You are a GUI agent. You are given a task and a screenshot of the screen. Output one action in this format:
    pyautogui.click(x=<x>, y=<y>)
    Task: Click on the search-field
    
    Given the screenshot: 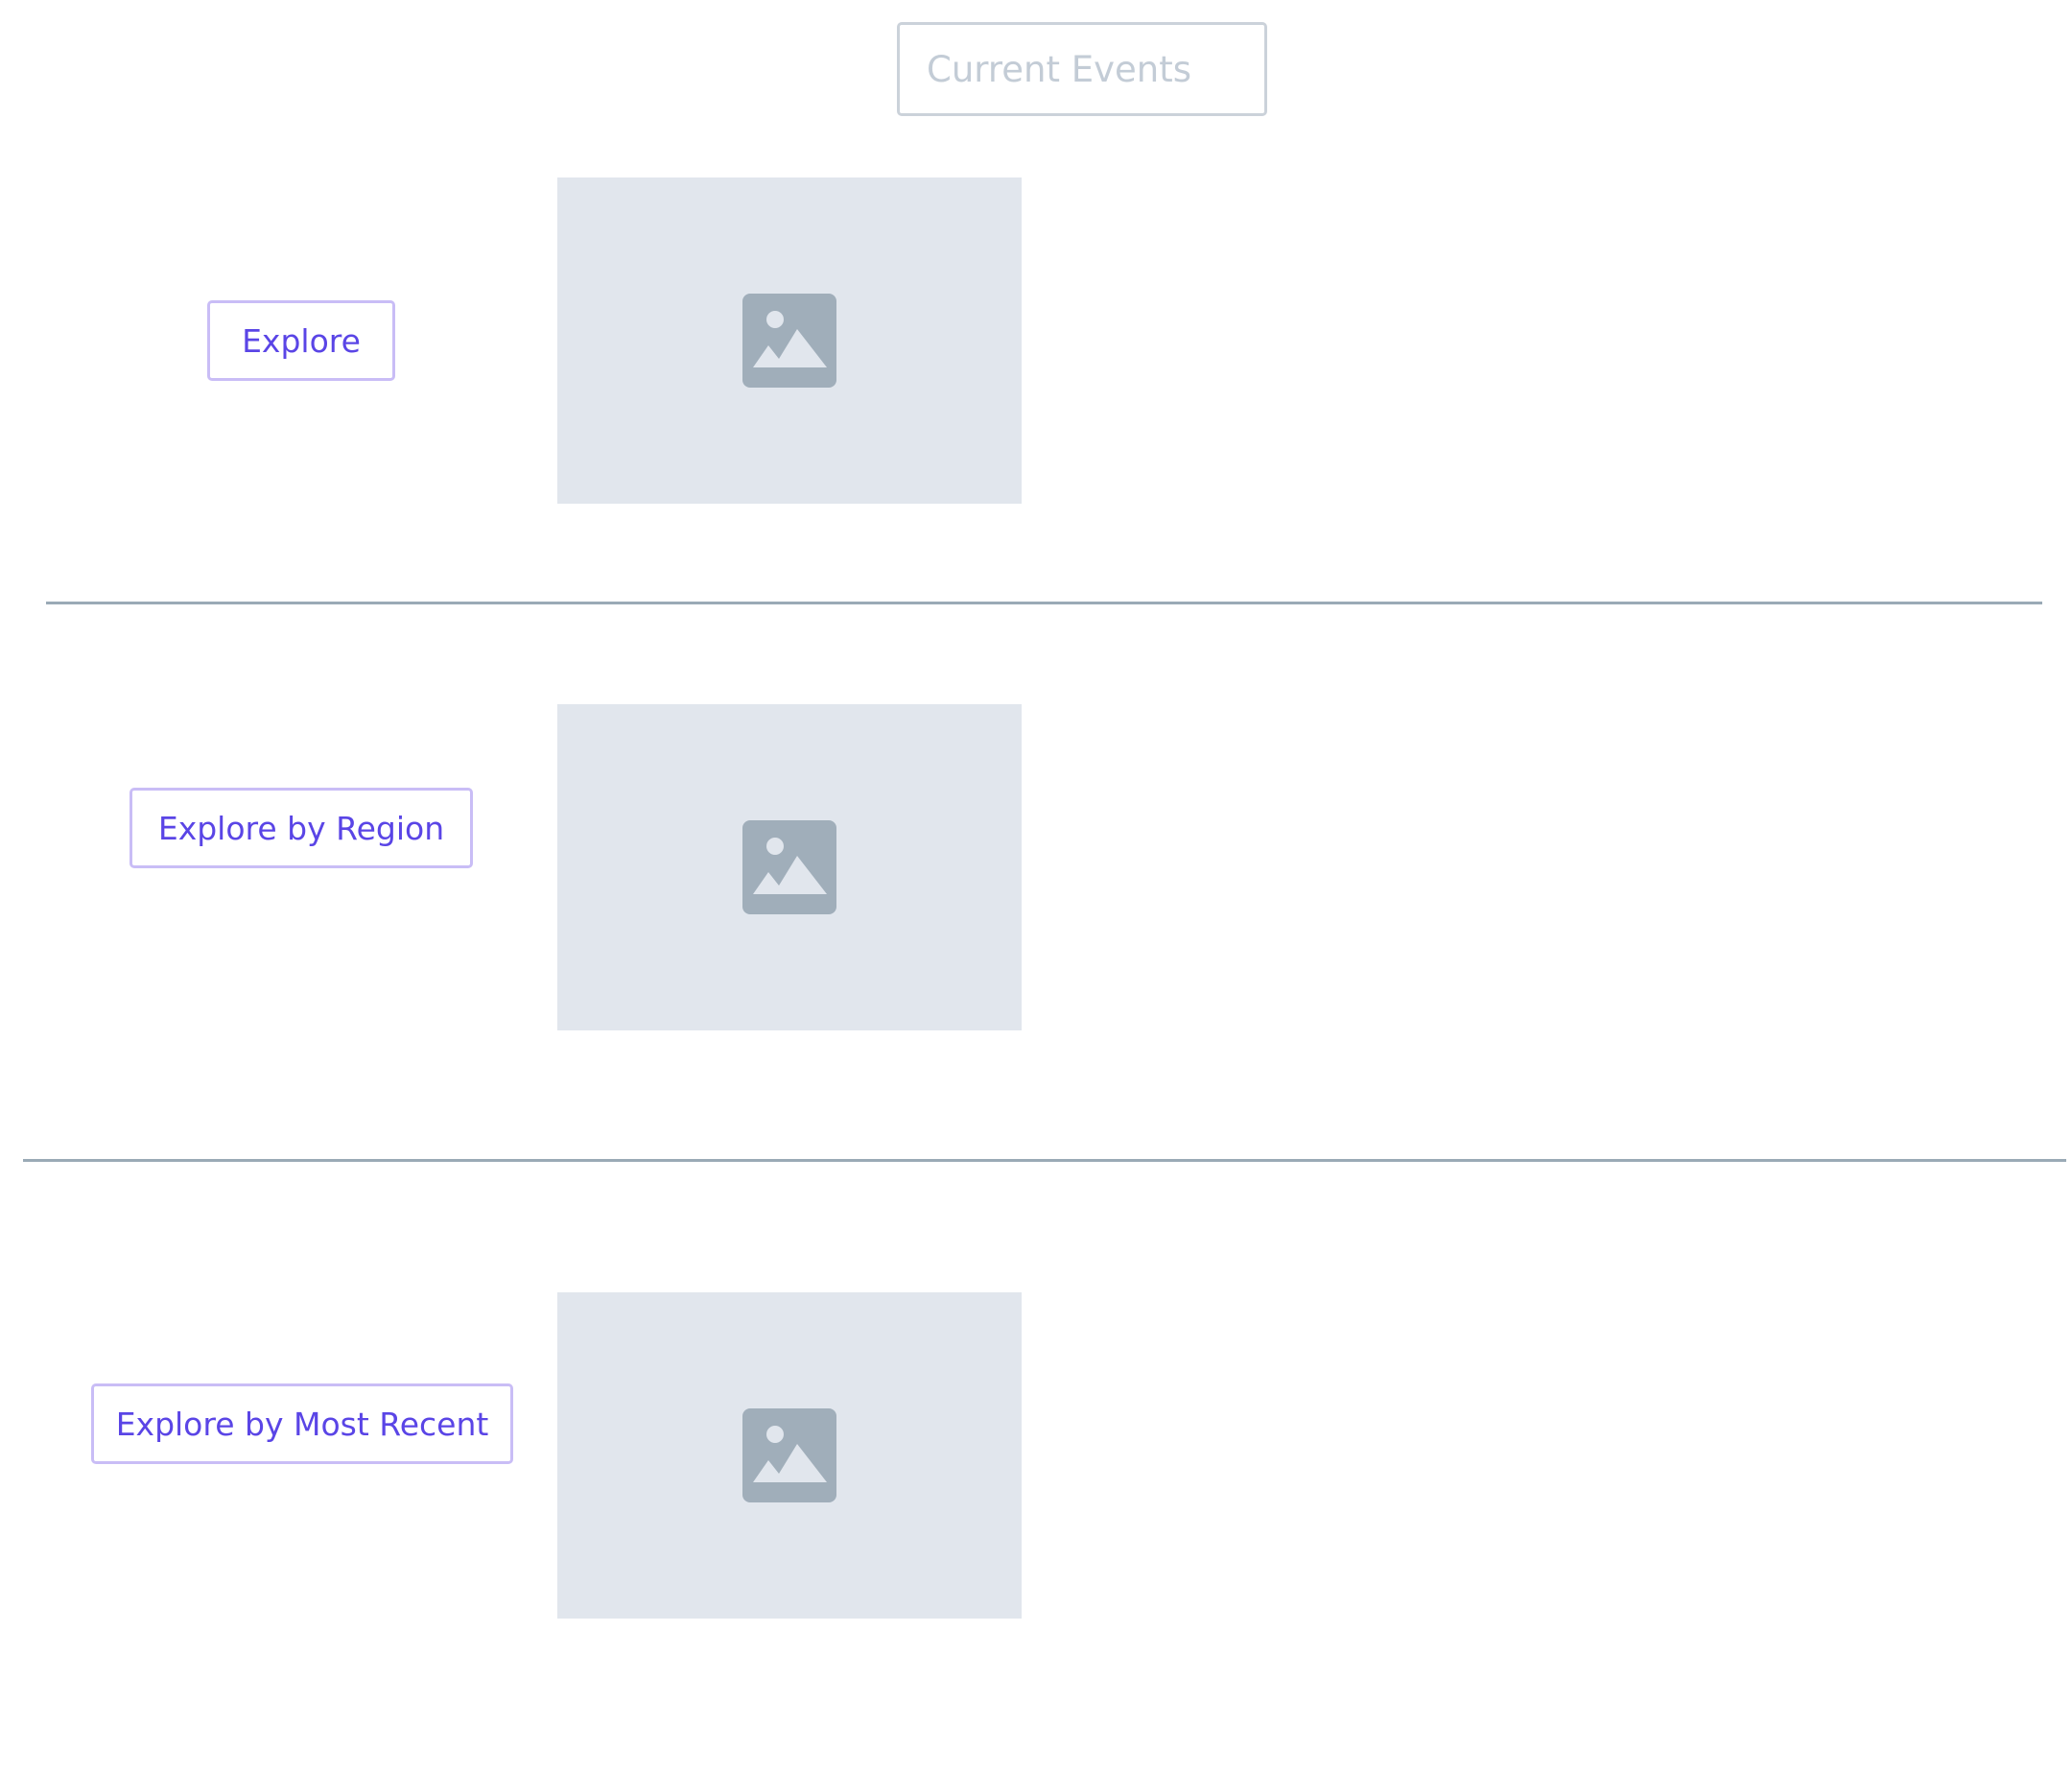 What is the action you would take?
    pyautogui.click(x=1082, y=69)
    